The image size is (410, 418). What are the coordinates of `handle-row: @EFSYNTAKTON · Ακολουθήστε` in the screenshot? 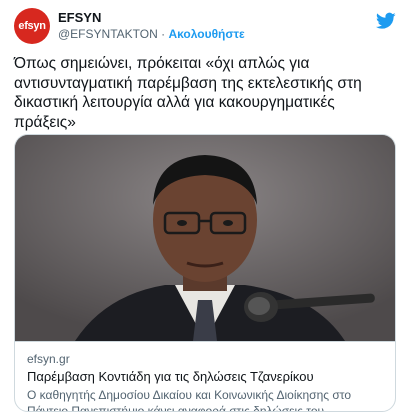 It's located at (151, 34).